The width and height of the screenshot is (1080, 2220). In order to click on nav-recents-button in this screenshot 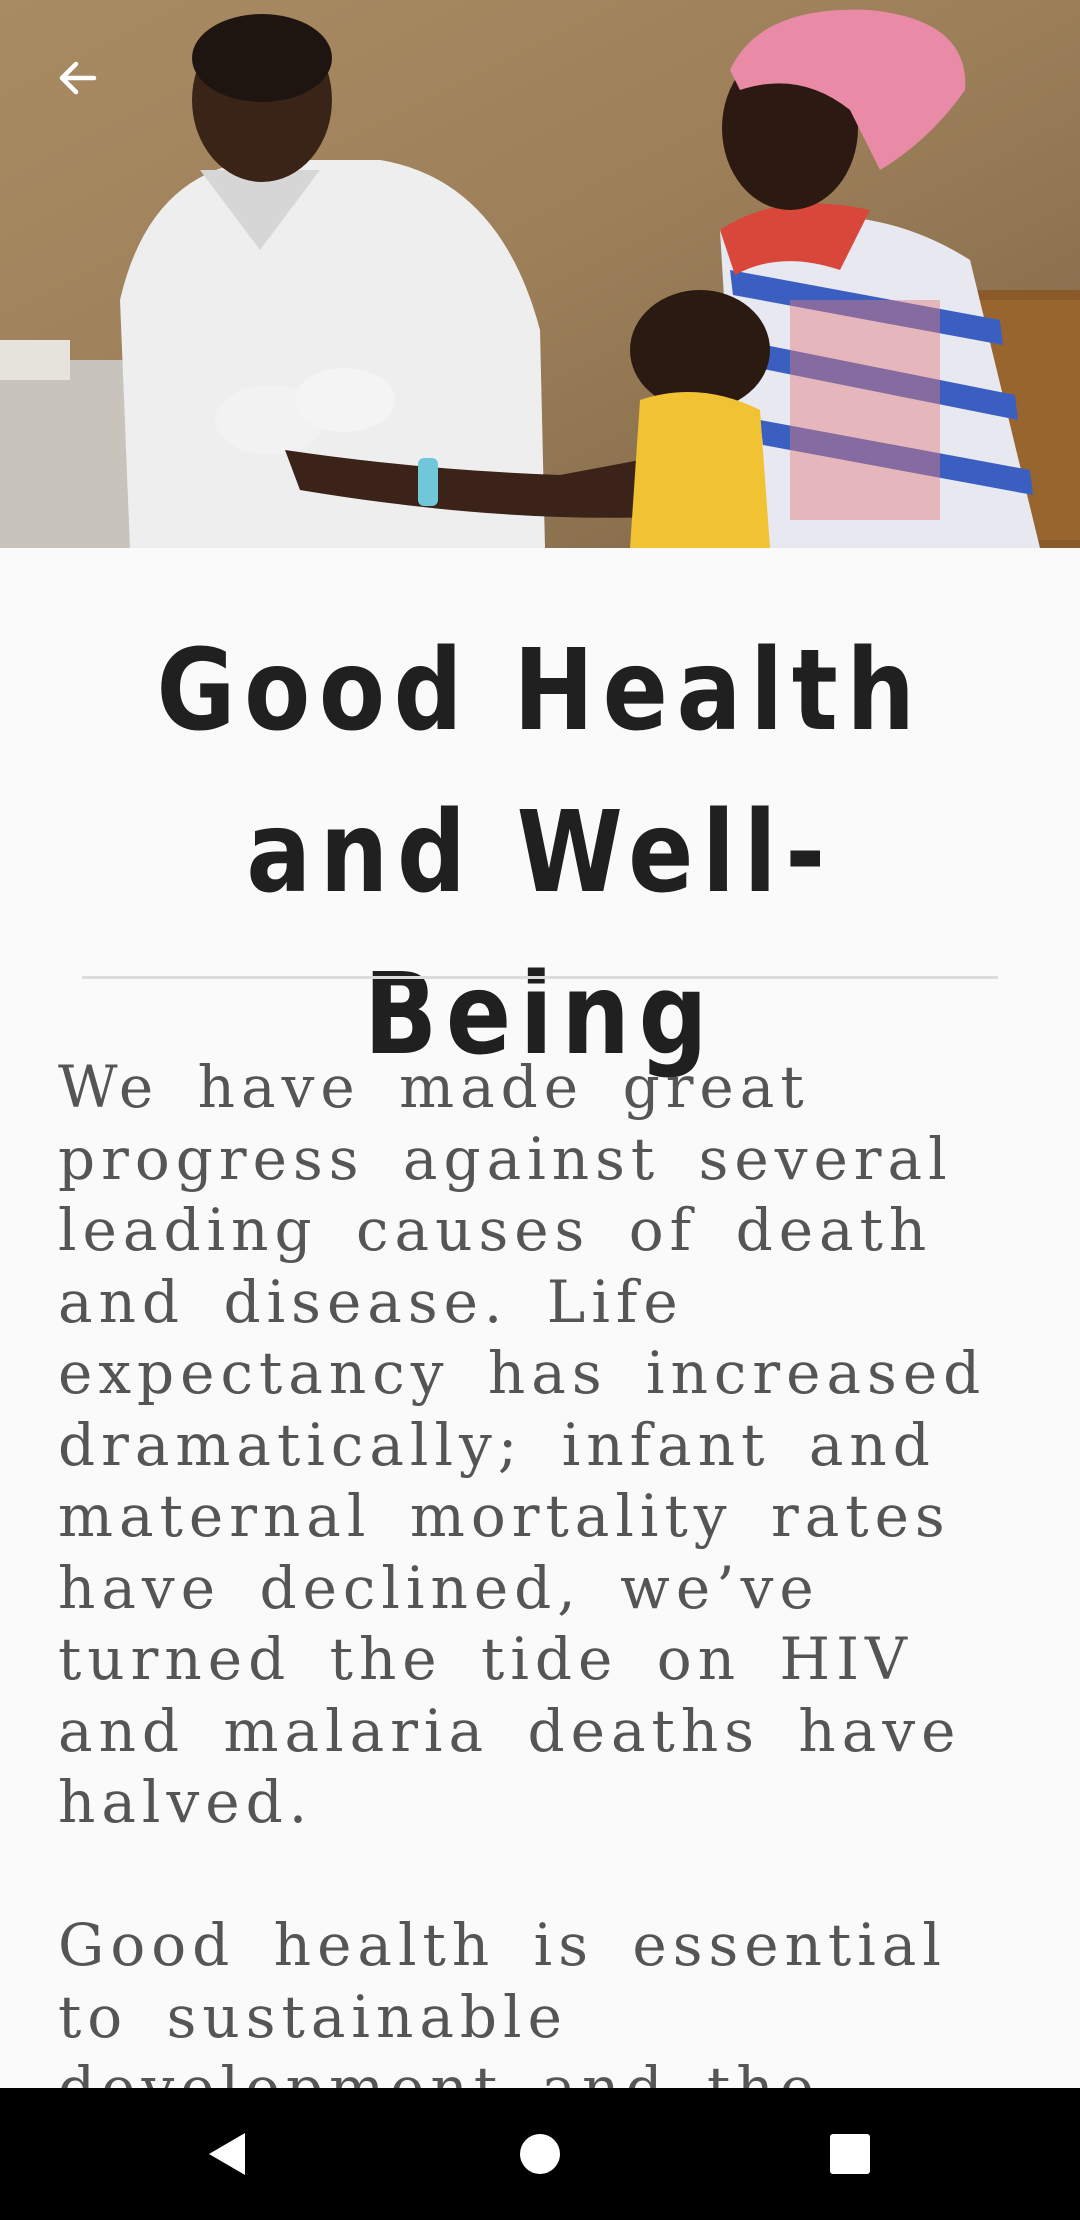, I will do `click(850, 2154)`.